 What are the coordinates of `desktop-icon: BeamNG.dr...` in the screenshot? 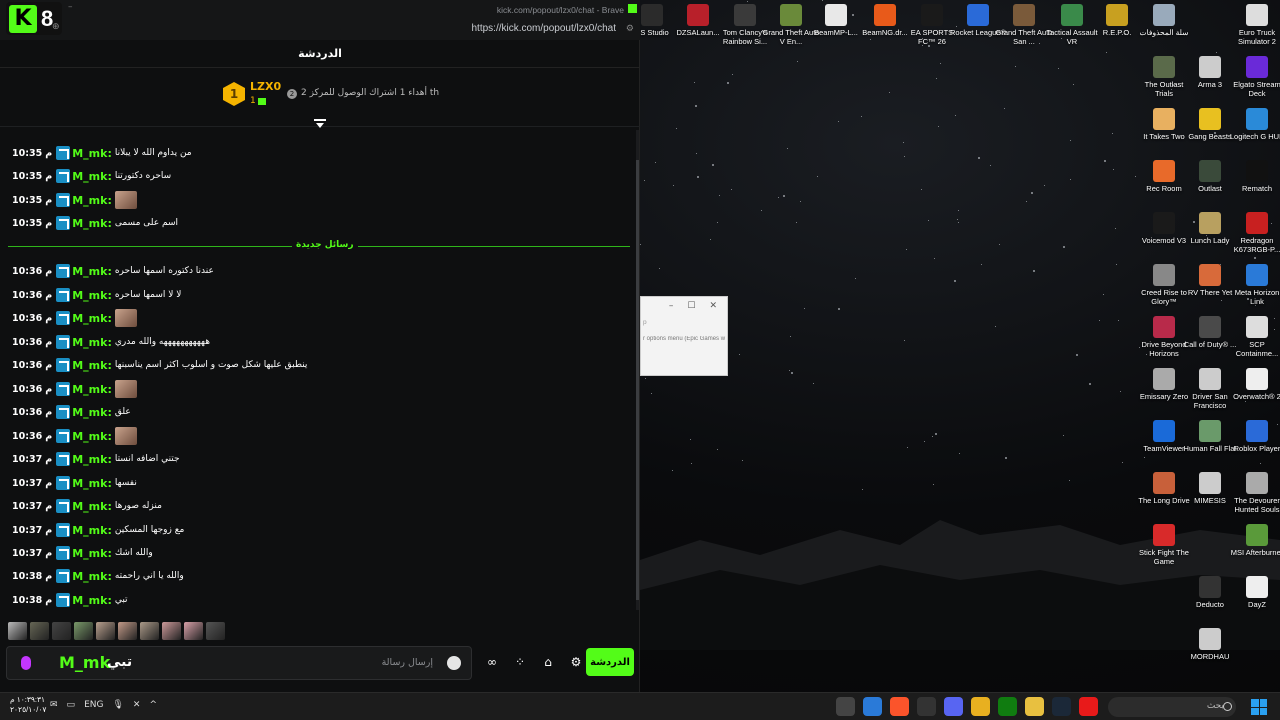 It's located at (885, 20).